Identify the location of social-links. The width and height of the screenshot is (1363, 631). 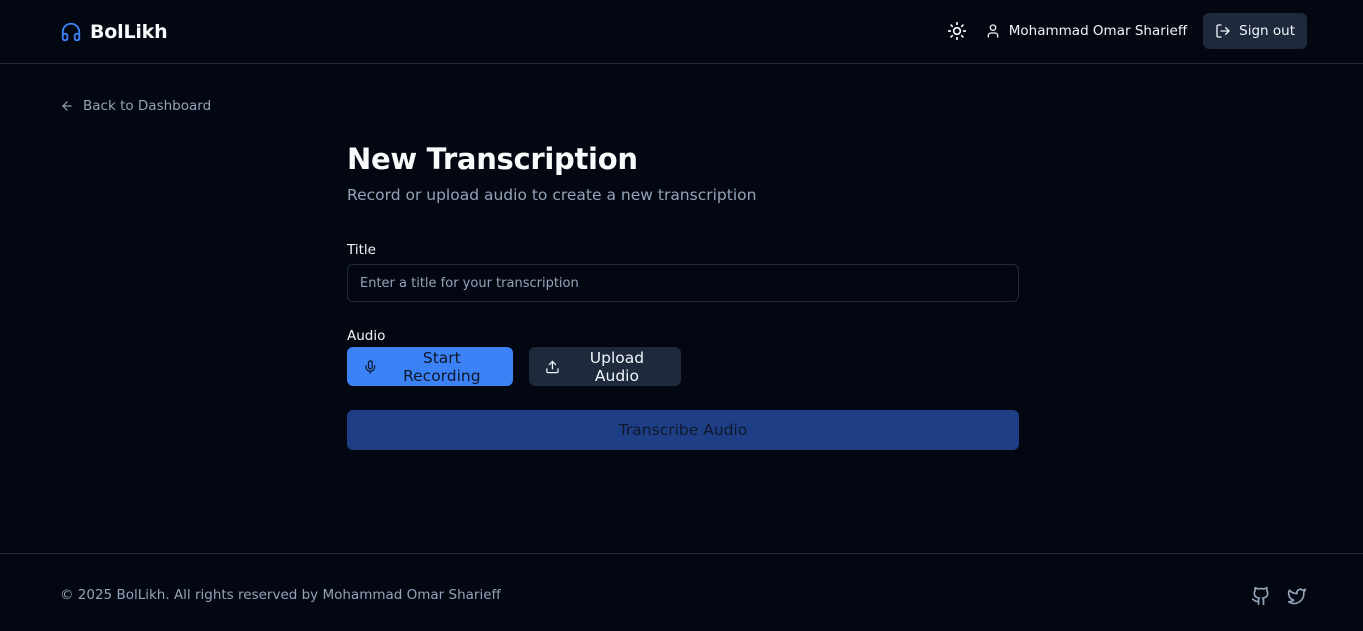
(1279, 596).